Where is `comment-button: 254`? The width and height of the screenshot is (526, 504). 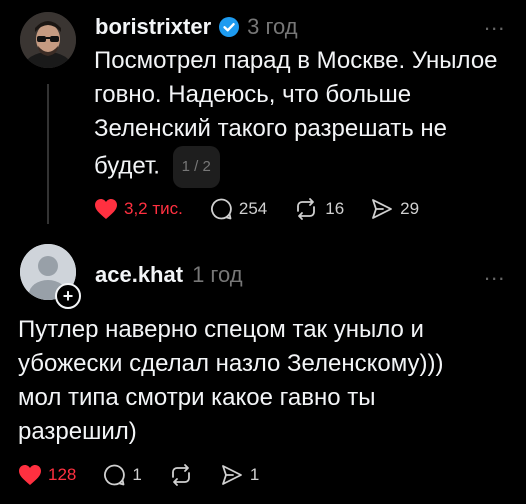
comment-button: 254 is located at coordinates (238, 209).